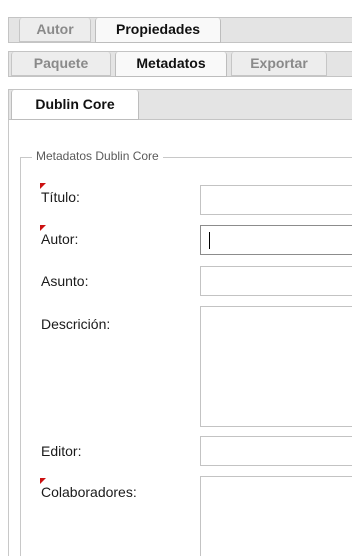 The width and height of the screenshot is (352, 556). Describe the element at coordinates (276, 366) in the screenshot. I see `descripcion-textarea` at that location.